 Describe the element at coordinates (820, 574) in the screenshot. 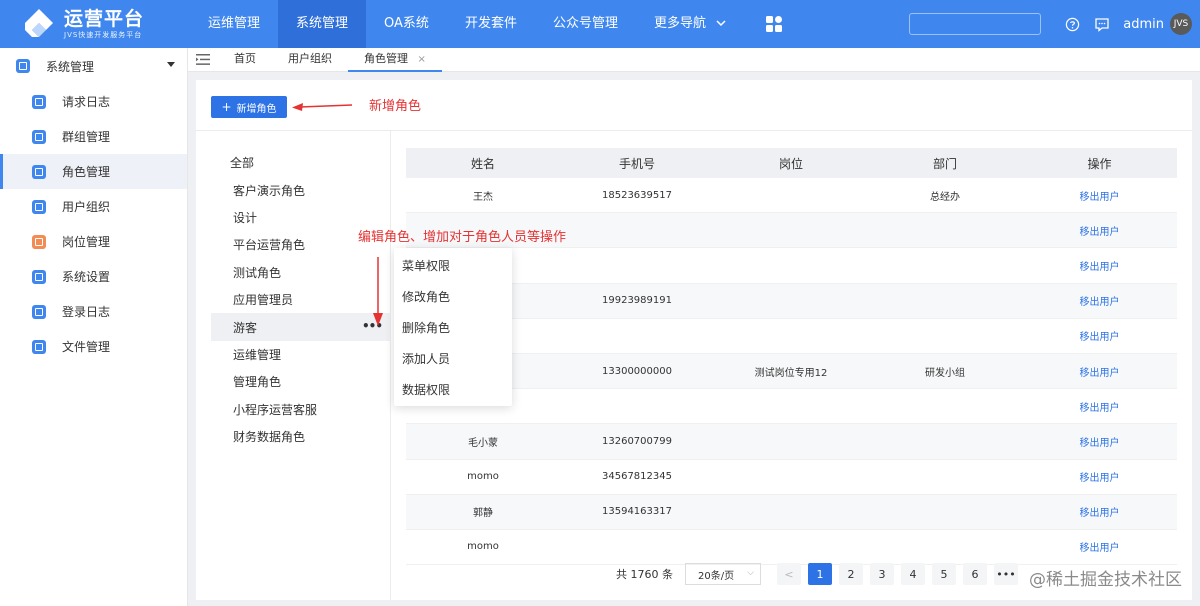

I see `page-button: 1` at that location.